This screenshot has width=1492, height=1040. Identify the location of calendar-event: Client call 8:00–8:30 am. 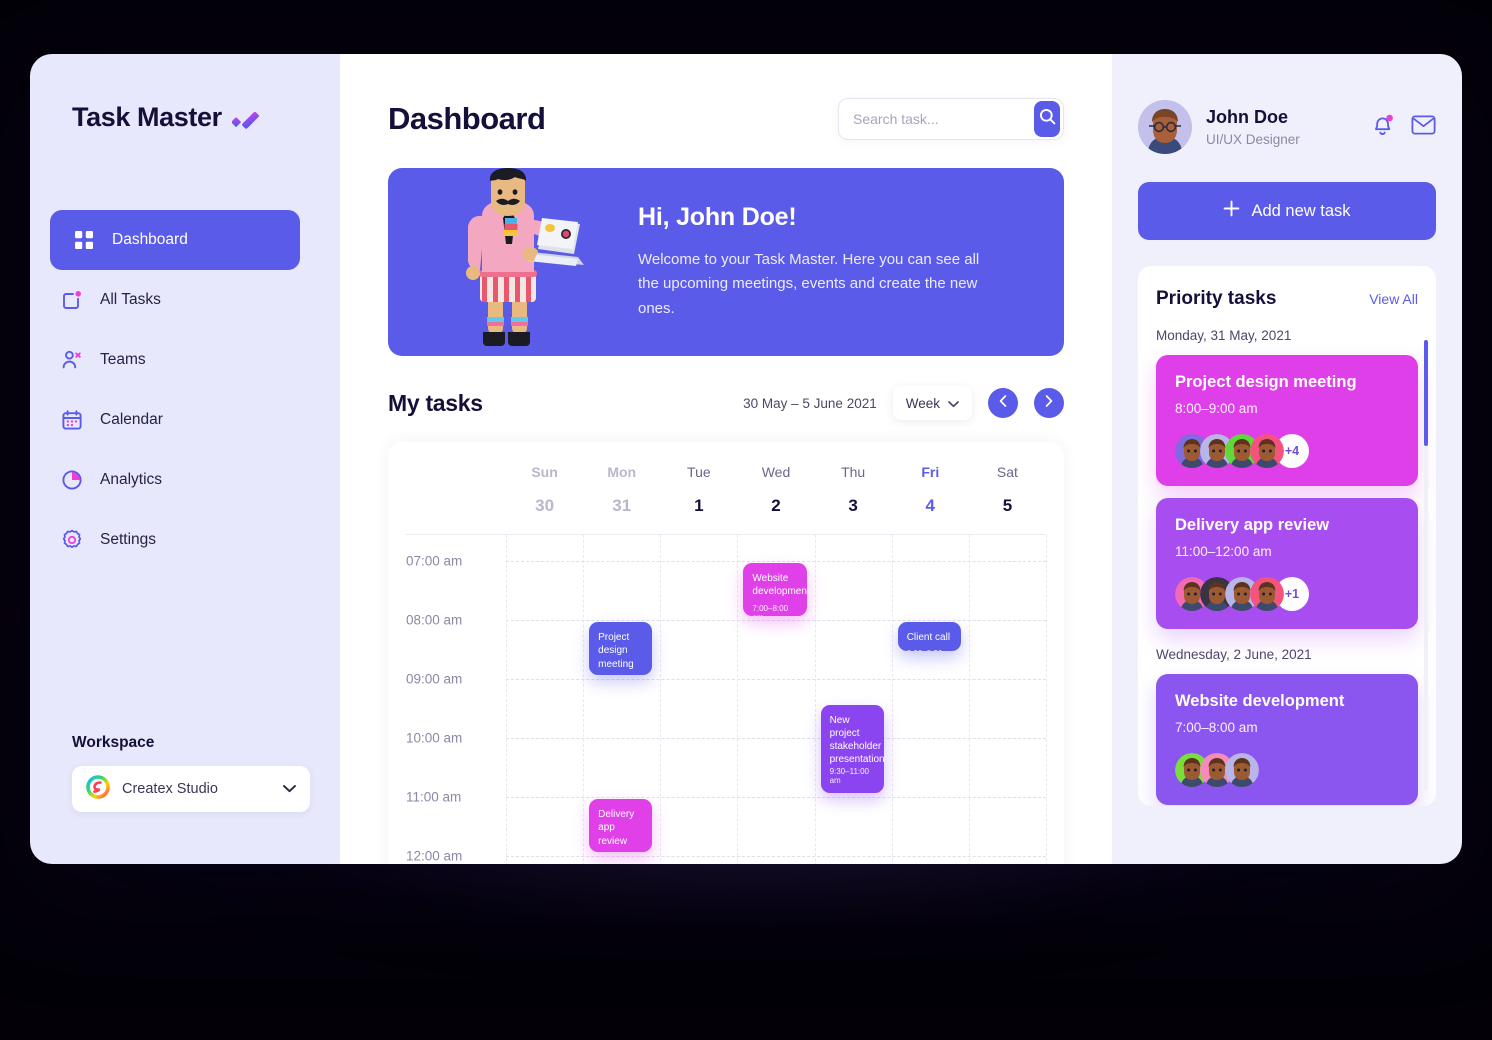
(929, 637).